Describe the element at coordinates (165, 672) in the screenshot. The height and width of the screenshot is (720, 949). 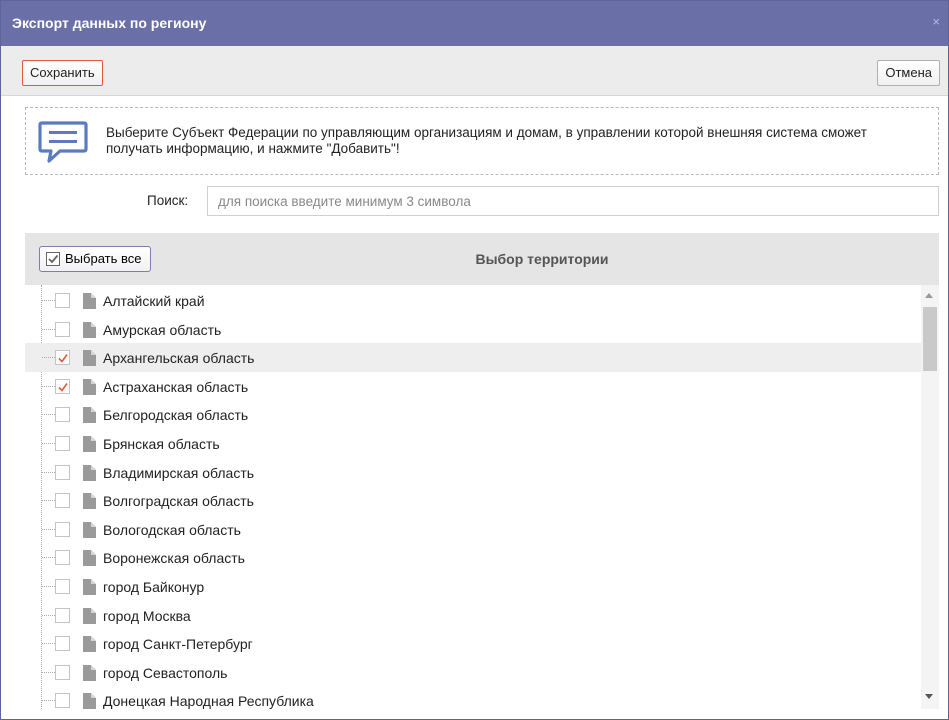
I see `region-label: город Севастополь` at that location.